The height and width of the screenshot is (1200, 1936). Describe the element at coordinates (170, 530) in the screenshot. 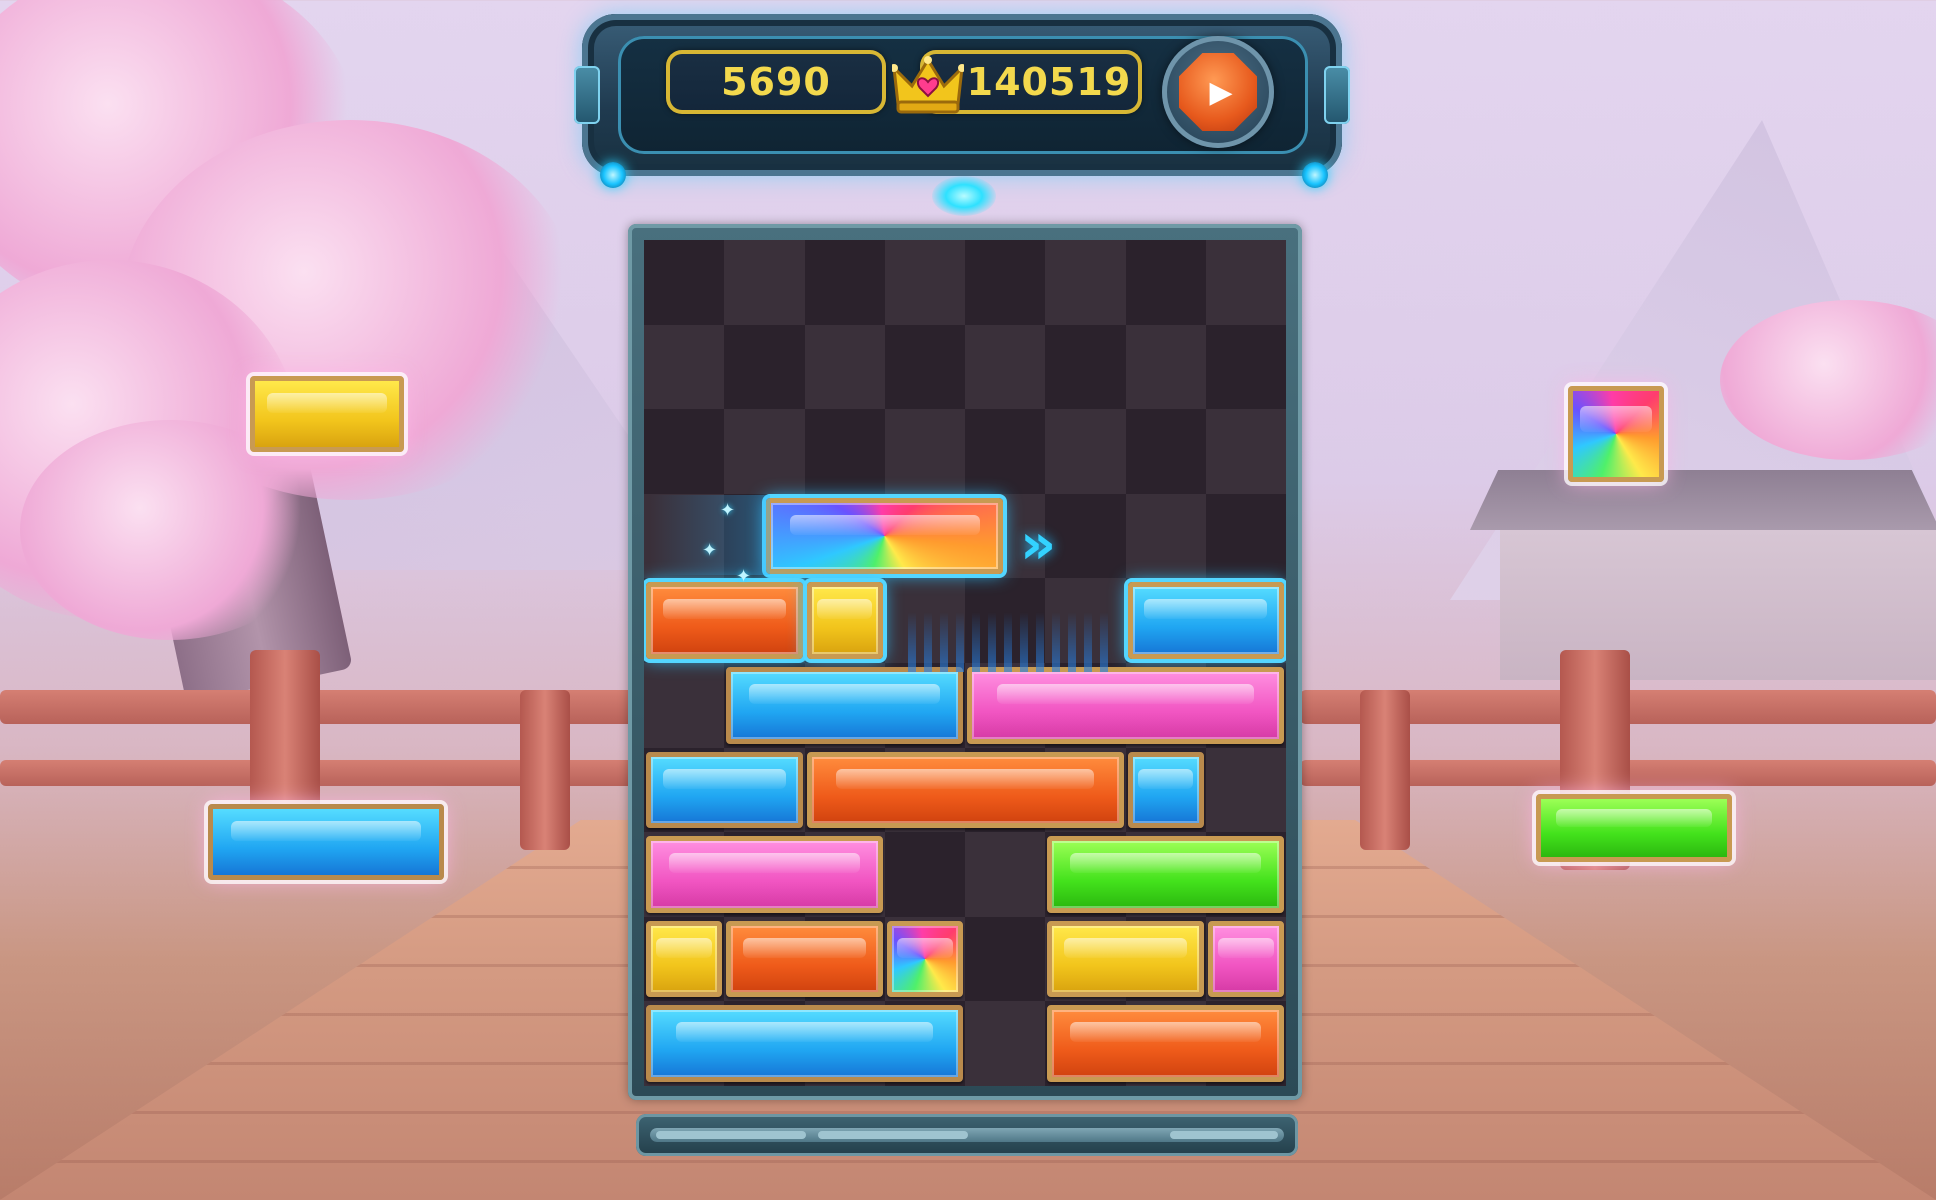

I see `cherry-blossom` at that location.